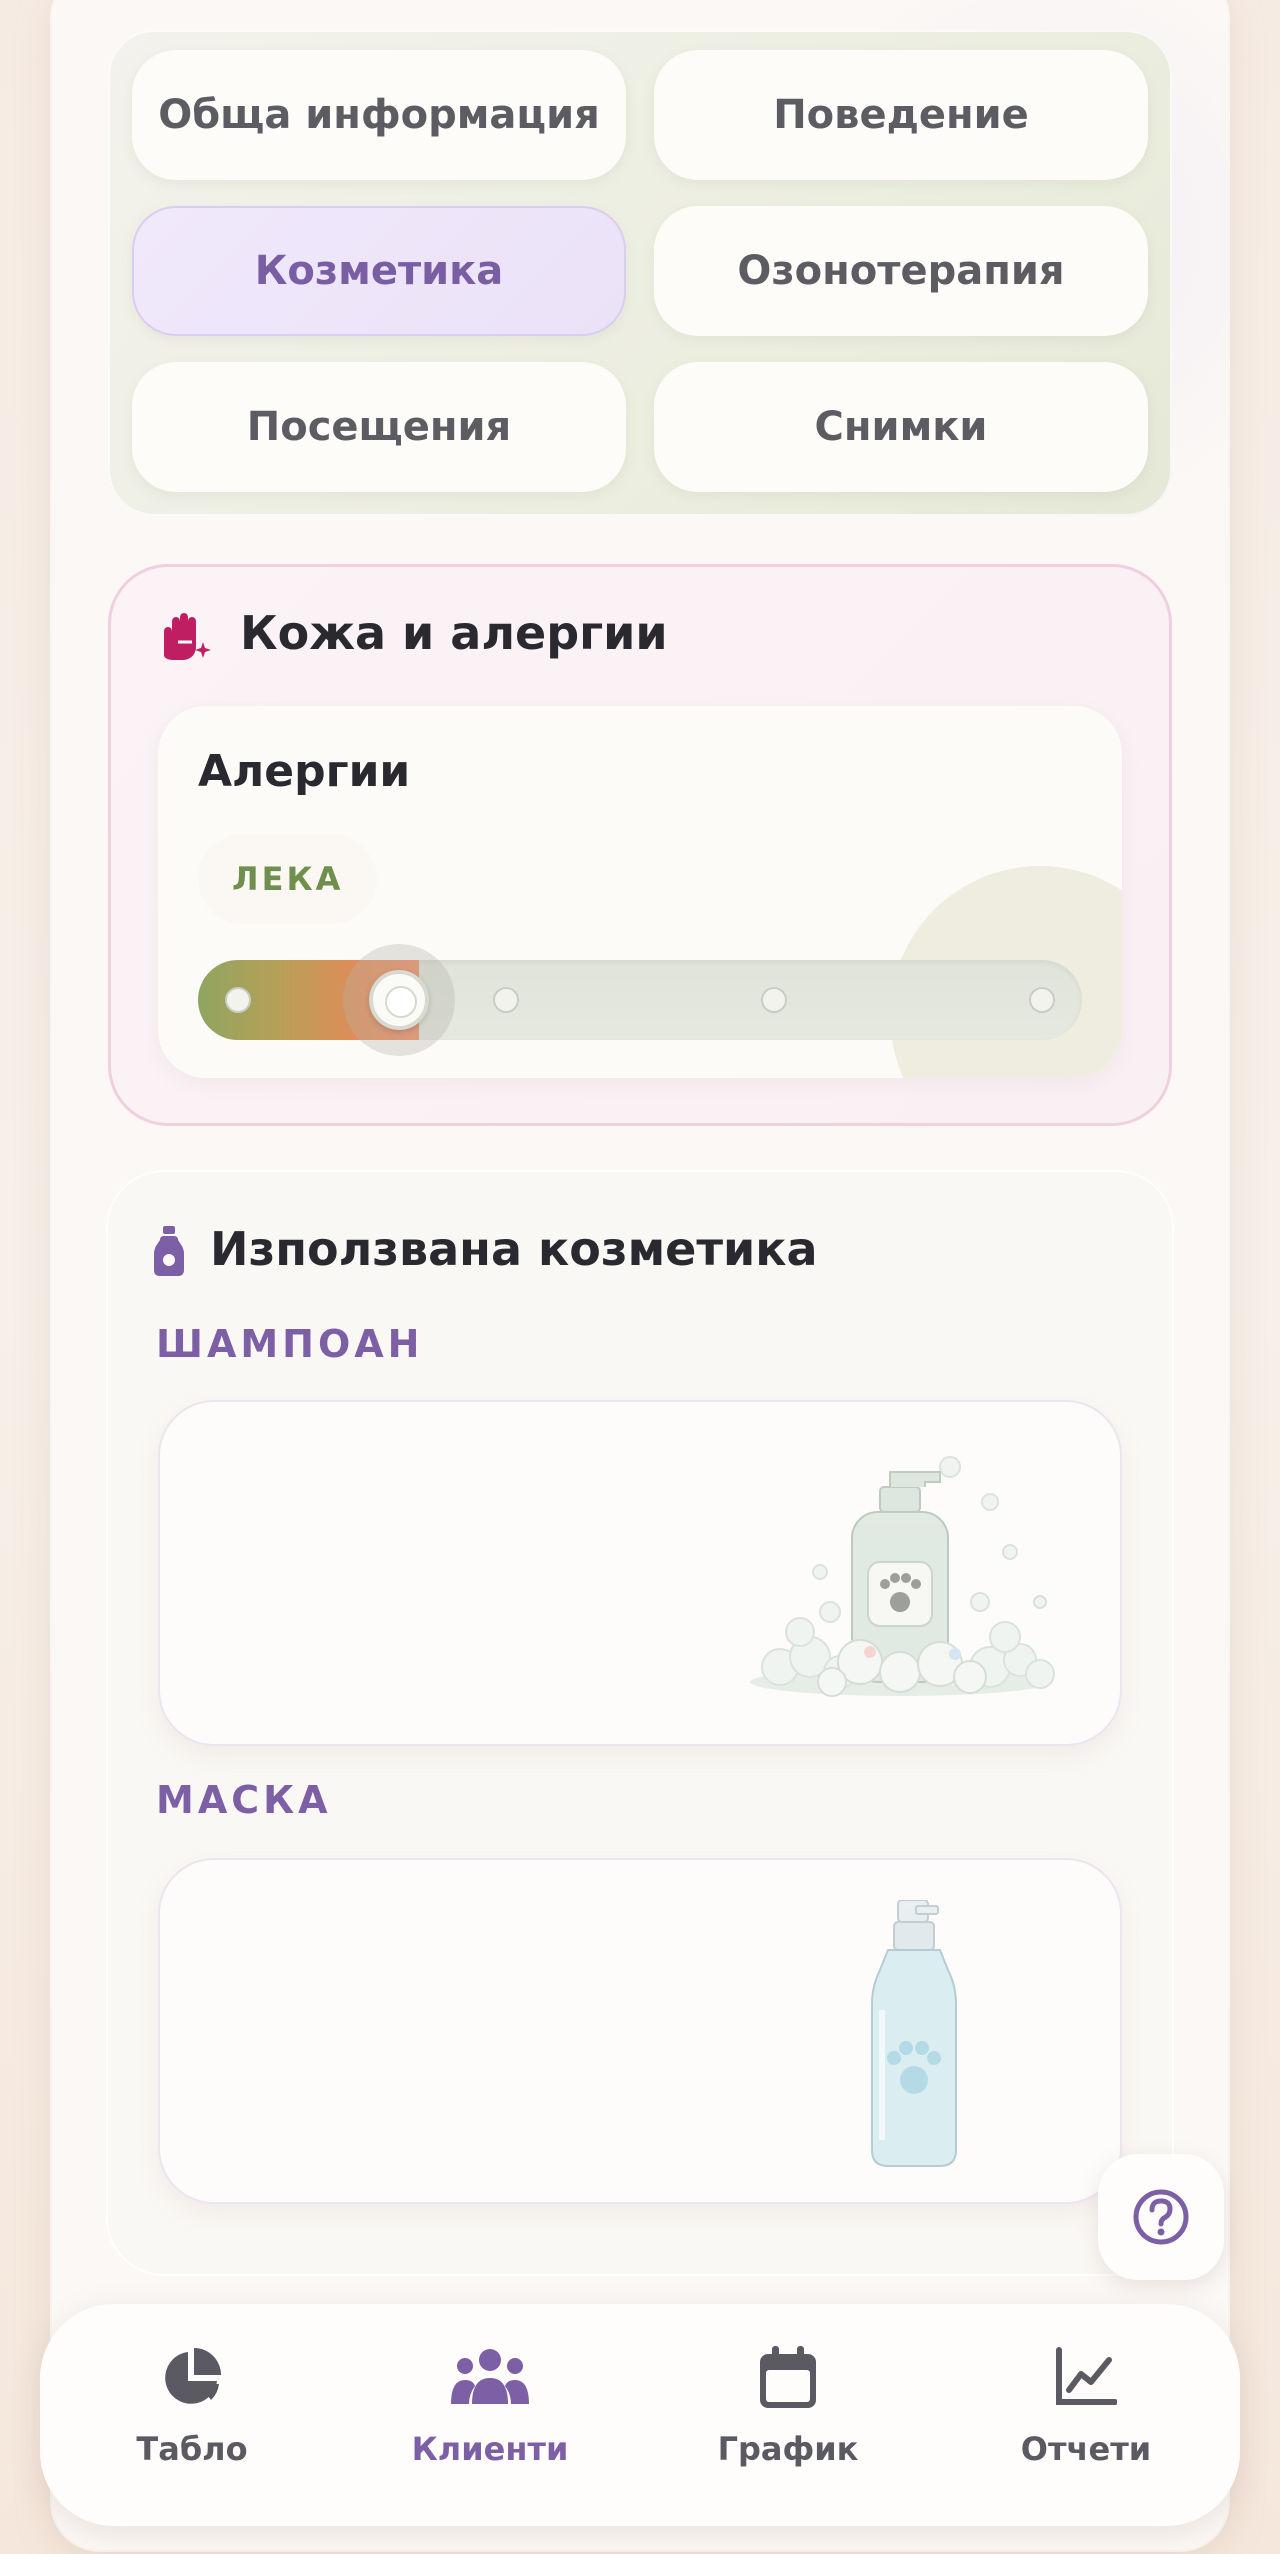 The width and height of the screenshot is (1280, 2554). What do you see at coordinates (192, 2449) in the screenshot?
I see `nav-label-dashboard: Табло` at bounding box center [192, 2449].